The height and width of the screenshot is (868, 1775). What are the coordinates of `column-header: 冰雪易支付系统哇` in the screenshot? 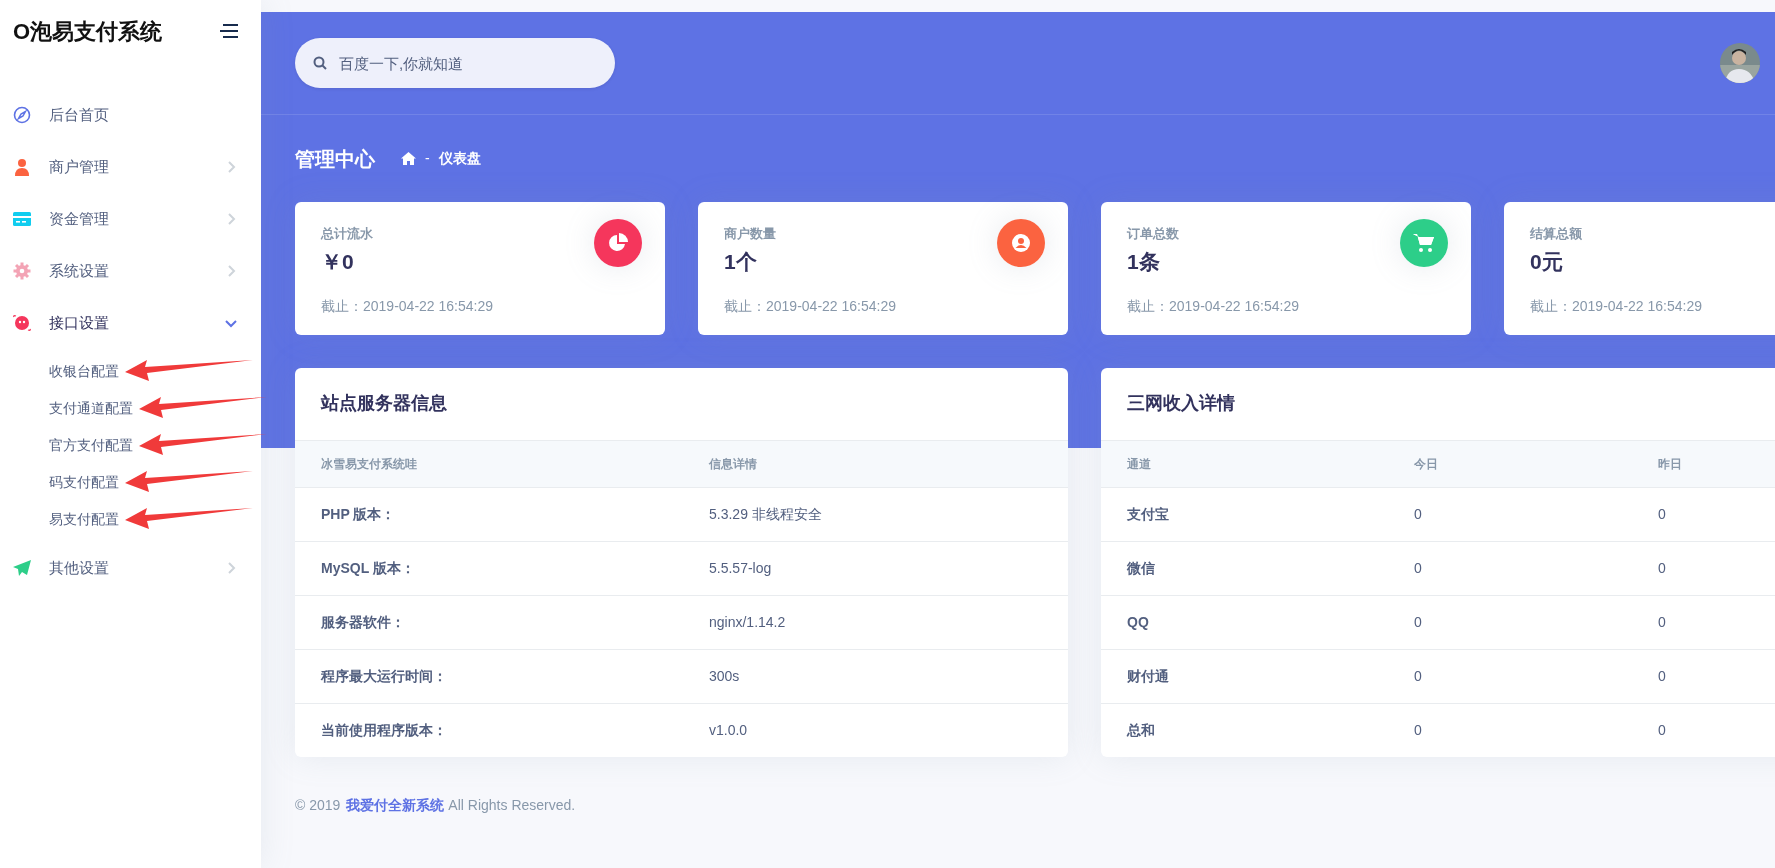 It's located at (489, 464).